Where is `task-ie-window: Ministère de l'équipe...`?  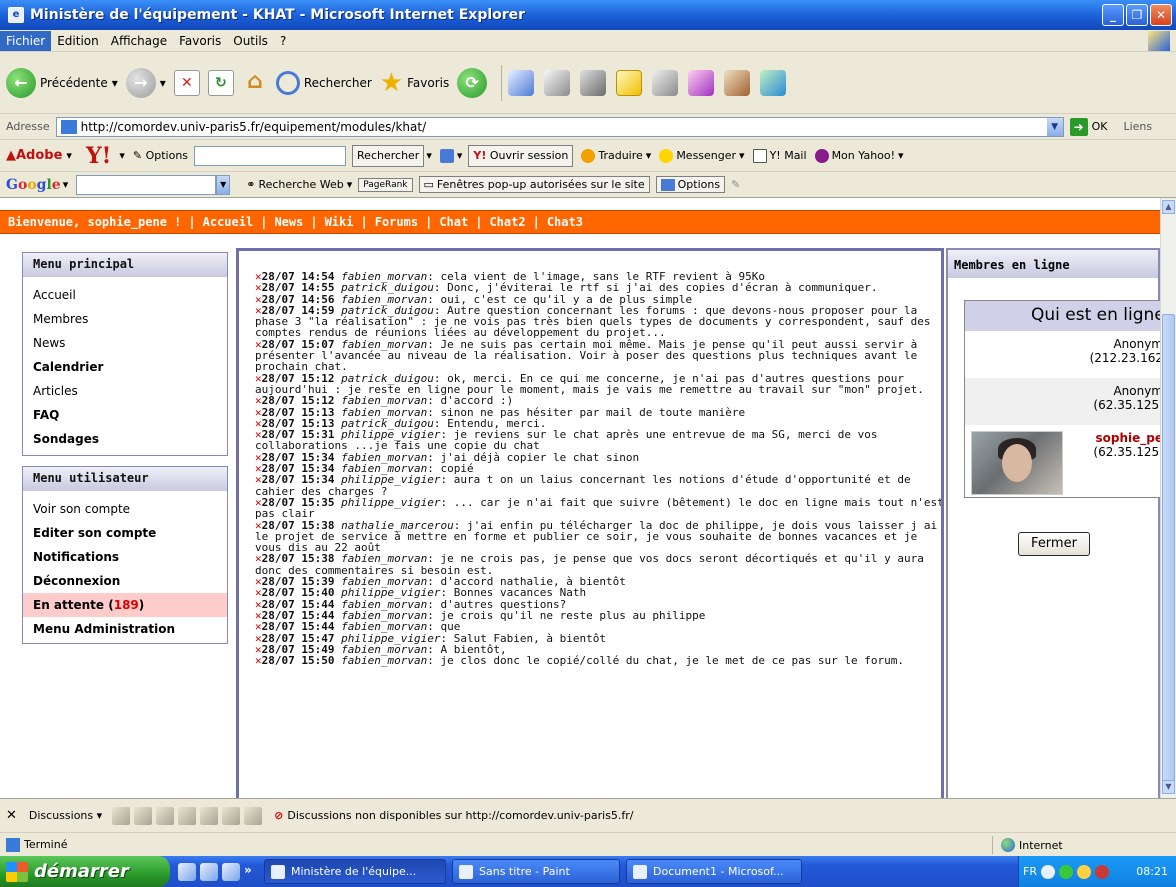
task-ie-window: Ministère de l'équipe... is located at coordinates (355, 871).